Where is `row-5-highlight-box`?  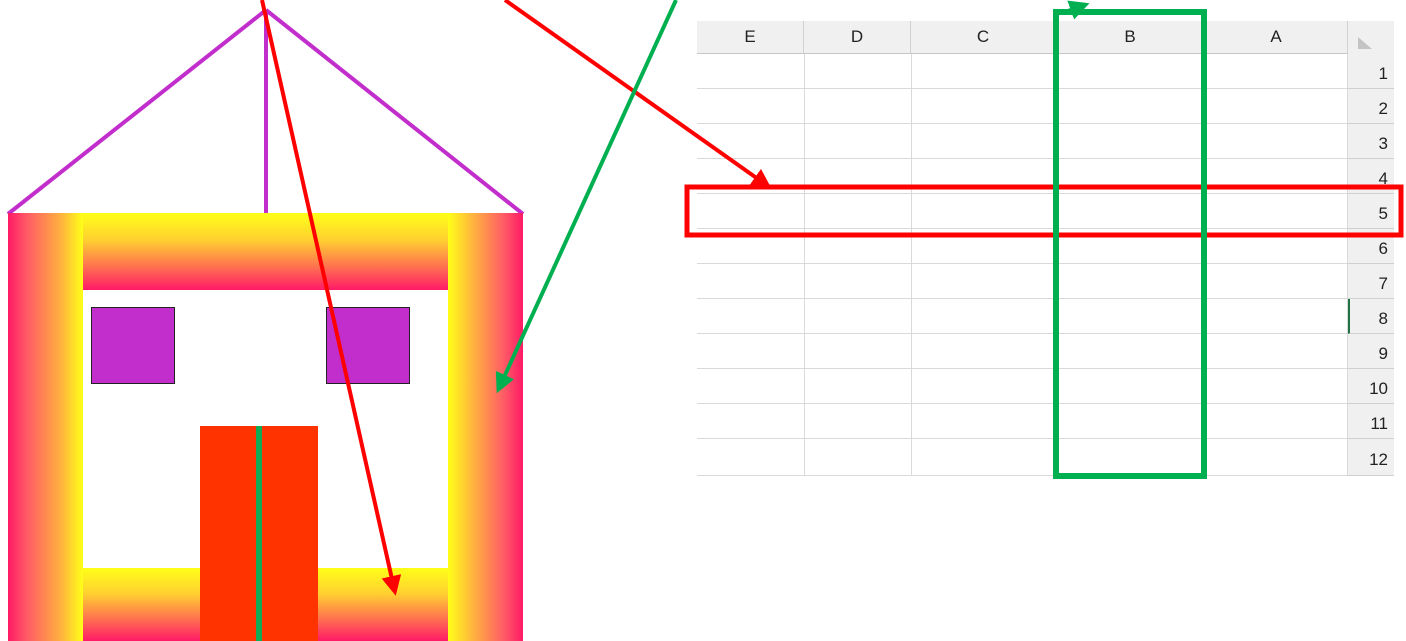 row-5-highlight-box is located at coordinates (1044, 211).